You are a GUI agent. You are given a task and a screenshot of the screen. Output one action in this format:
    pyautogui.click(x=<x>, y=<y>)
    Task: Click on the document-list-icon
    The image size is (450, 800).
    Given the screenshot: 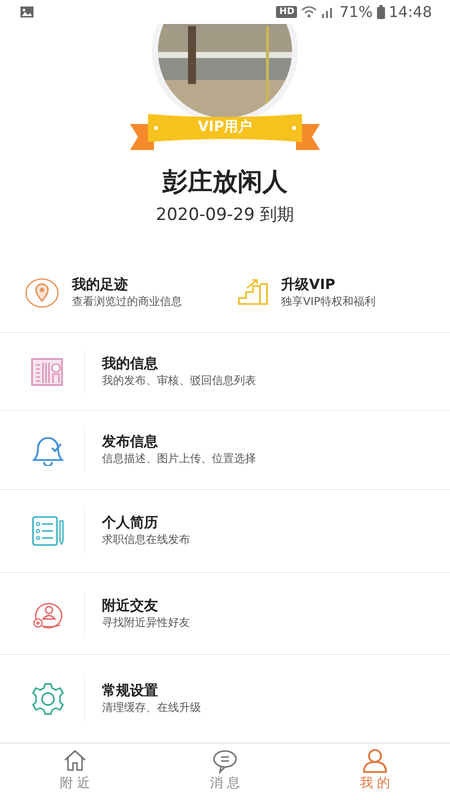 What is the action you would take?
    pyautogui.click(x=48, y=371)
    